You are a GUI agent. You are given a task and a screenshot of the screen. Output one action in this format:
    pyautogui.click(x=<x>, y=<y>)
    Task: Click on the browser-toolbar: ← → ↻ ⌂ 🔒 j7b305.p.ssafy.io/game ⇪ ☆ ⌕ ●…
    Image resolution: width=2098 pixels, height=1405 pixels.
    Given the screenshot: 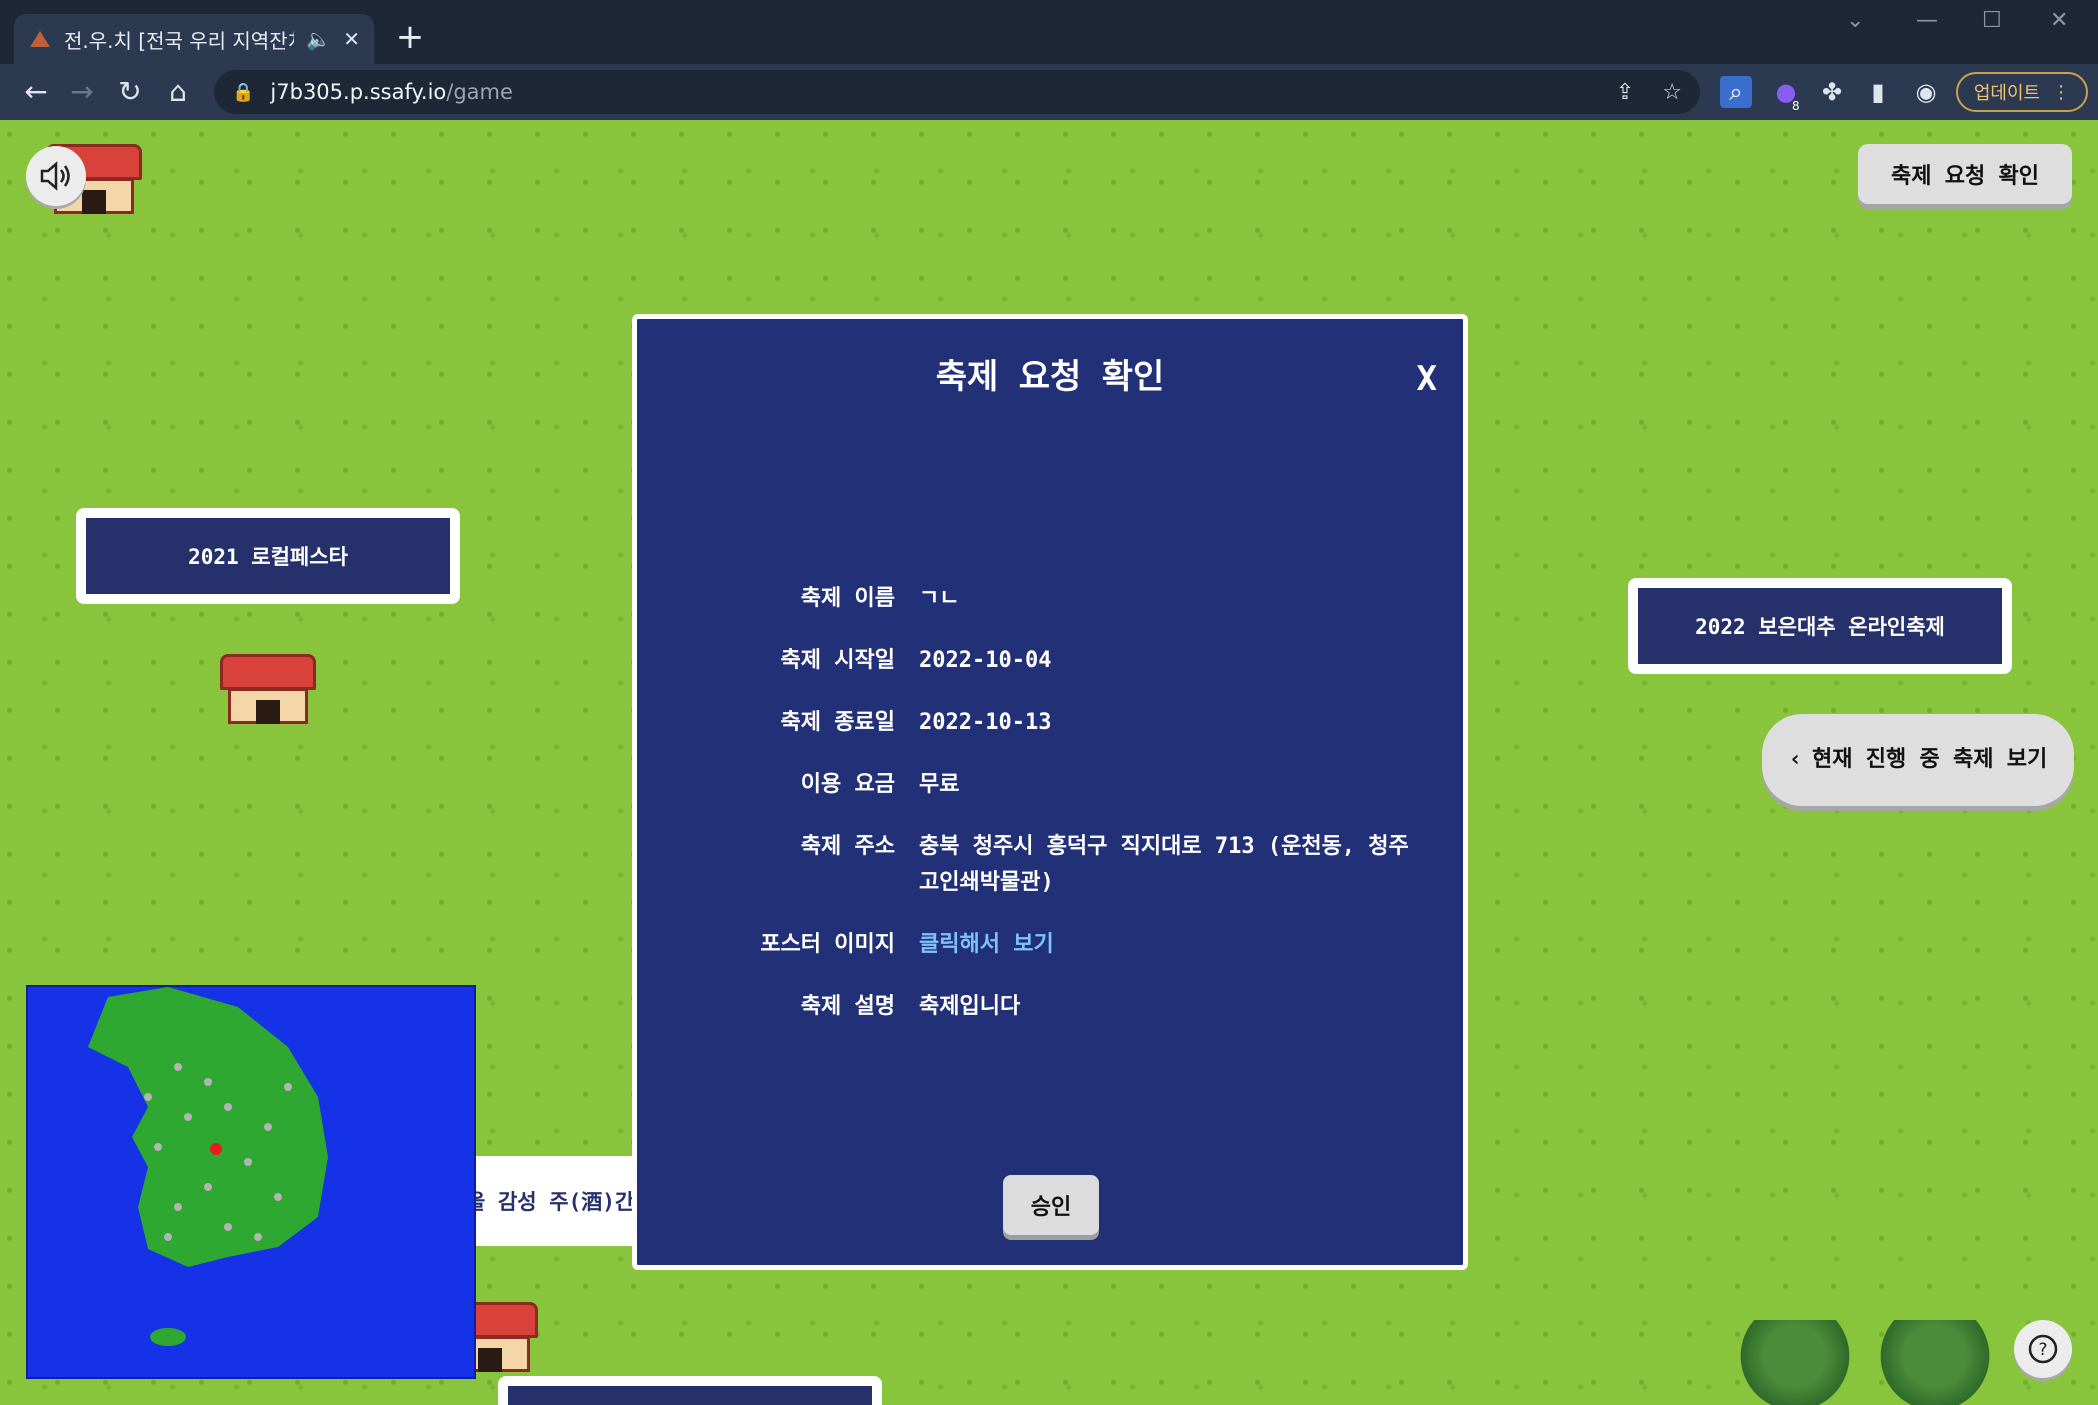 What is the action you would take?
    pyautogui.click(x=1049, y=92)
    